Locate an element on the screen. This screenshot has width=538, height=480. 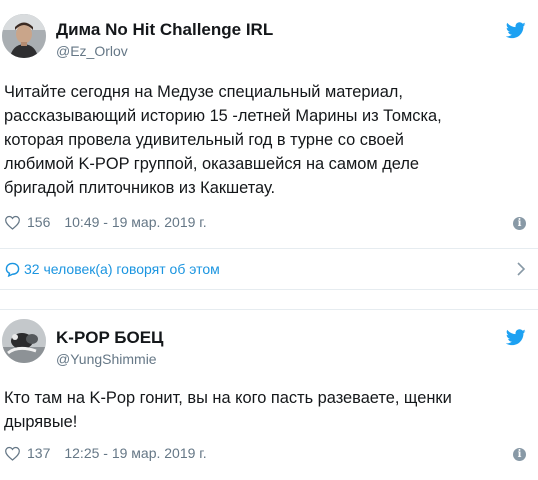
timestamp: 10:49 - 19 мар. 2019 г. is located at coordinates (135, 222).